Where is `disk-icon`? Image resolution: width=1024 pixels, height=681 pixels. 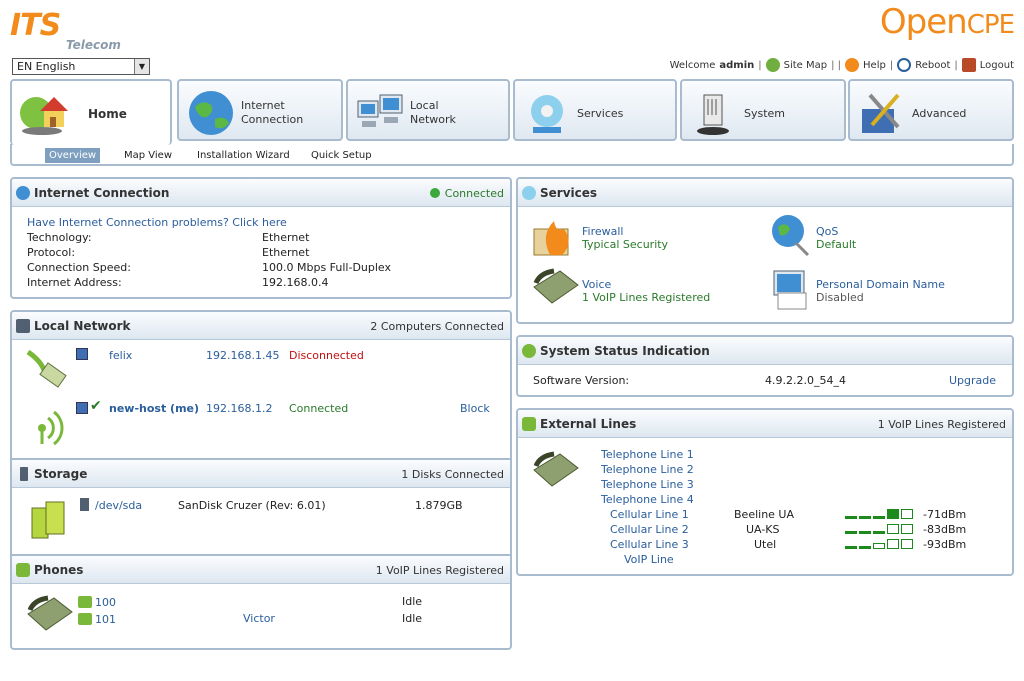 disk-icon is located at coordinates (48, 520).